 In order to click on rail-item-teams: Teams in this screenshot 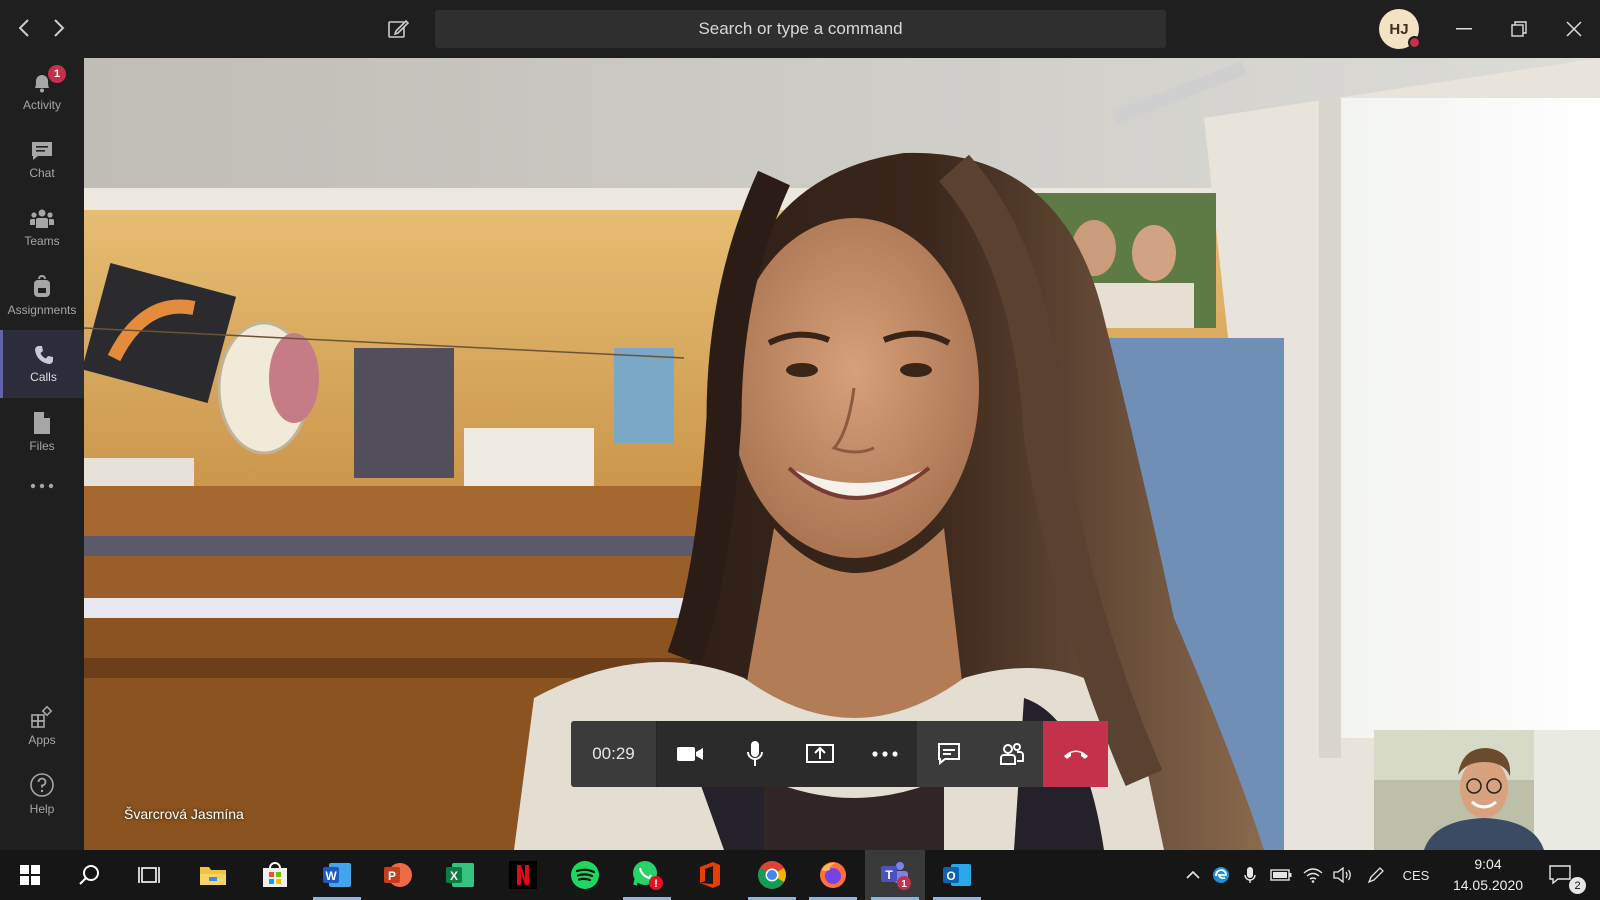, I will do `click(42, 228)`.